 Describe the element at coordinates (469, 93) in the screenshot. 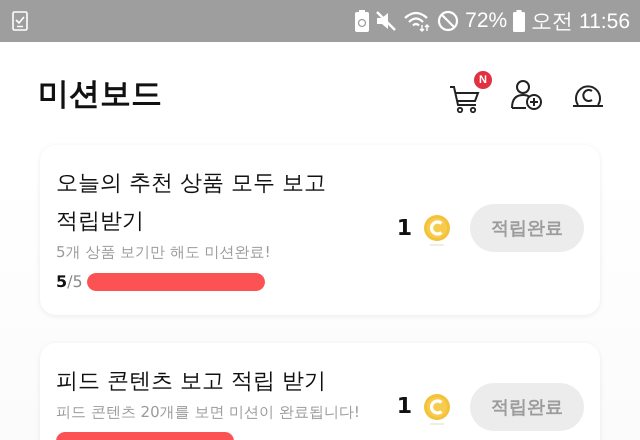

I see `cart-button: N` at that location.